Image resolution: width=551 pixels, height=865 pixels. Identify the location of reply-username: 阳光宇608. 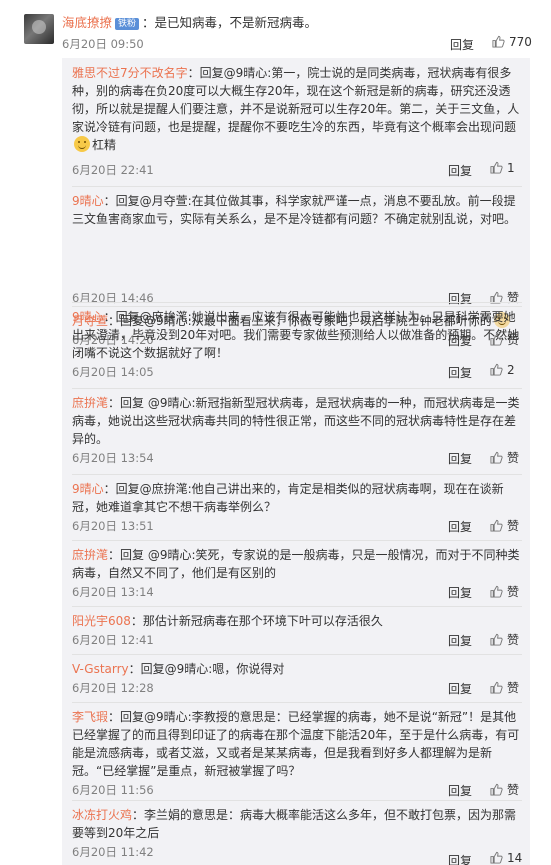
(101, 621).